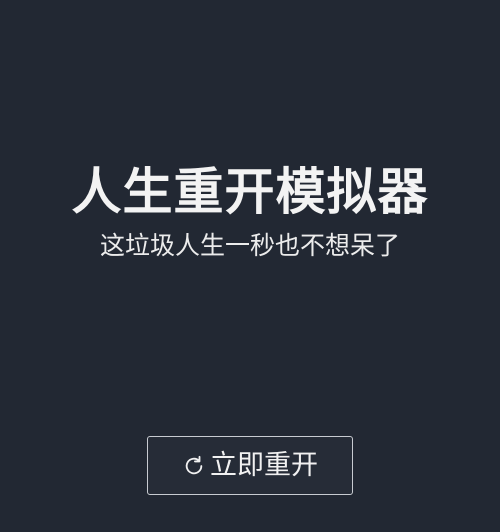  What do you see at coordinates (264, 465) in the screenshot?
I see `restart-button-label: 立即重开` at bounding box center [264, 465].